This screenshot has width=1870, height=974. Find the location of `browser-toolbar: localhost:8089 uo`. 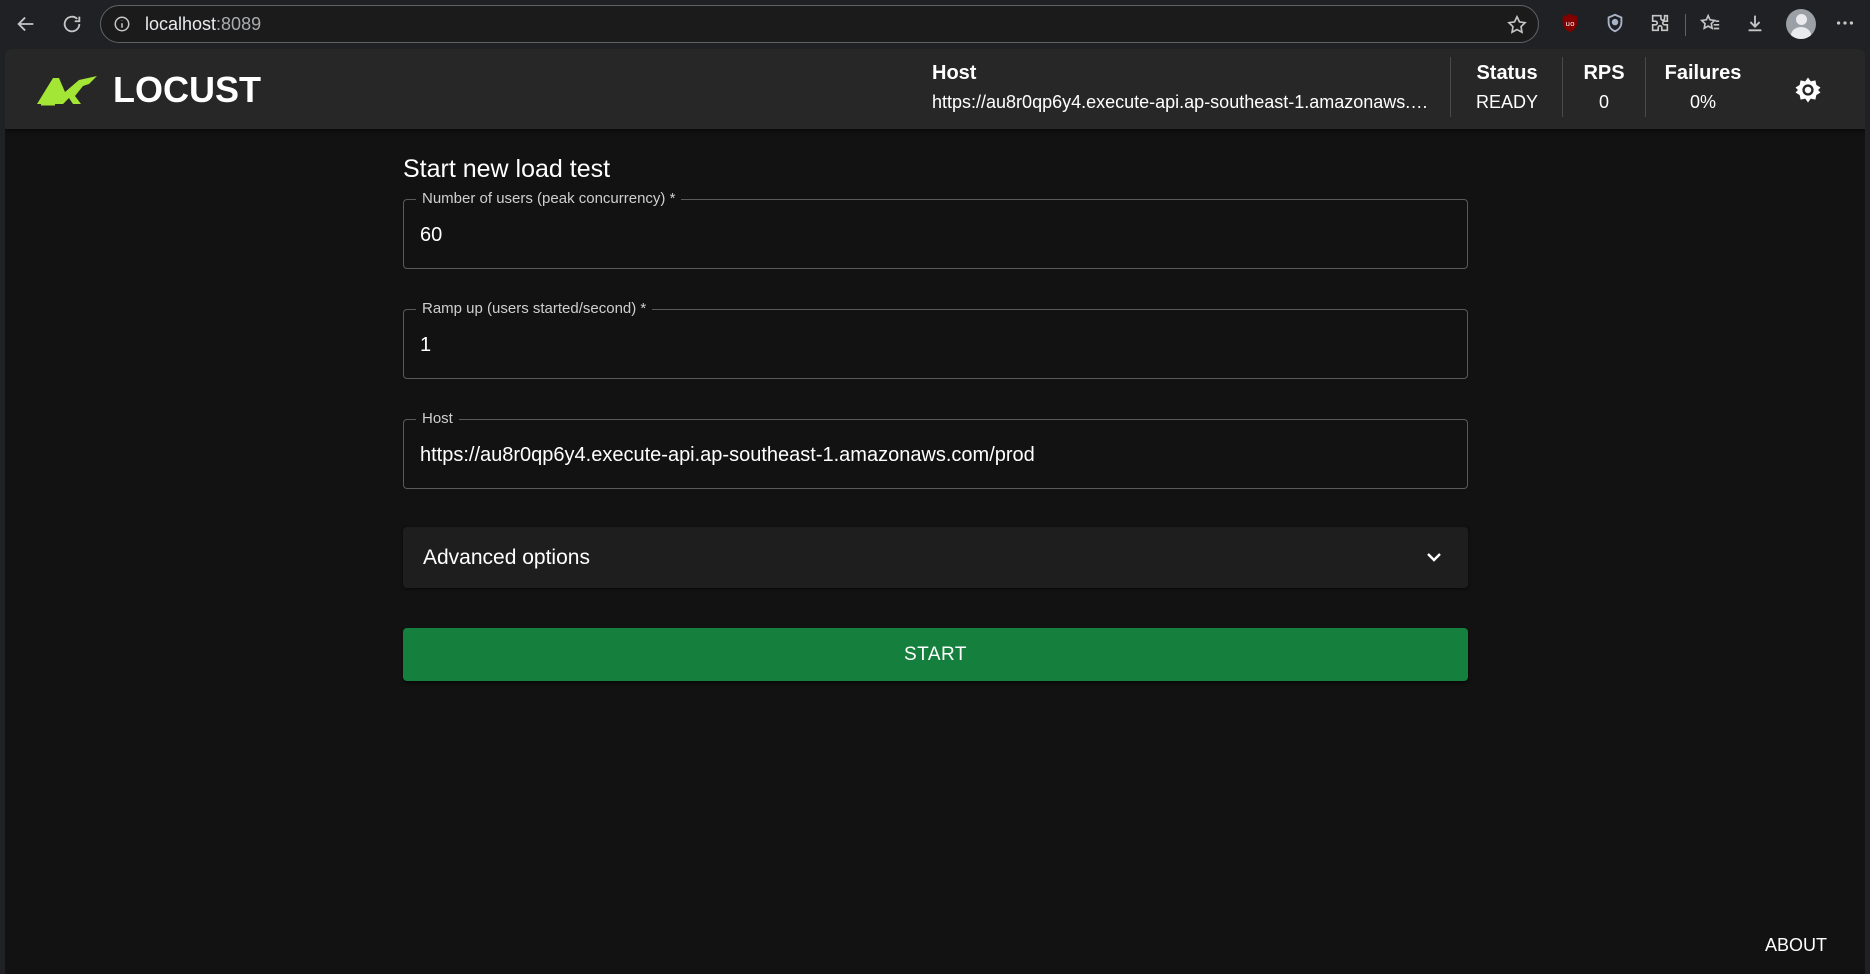

browser-toolbar: localhost:8089 uo is located at coordinates (935, 24).